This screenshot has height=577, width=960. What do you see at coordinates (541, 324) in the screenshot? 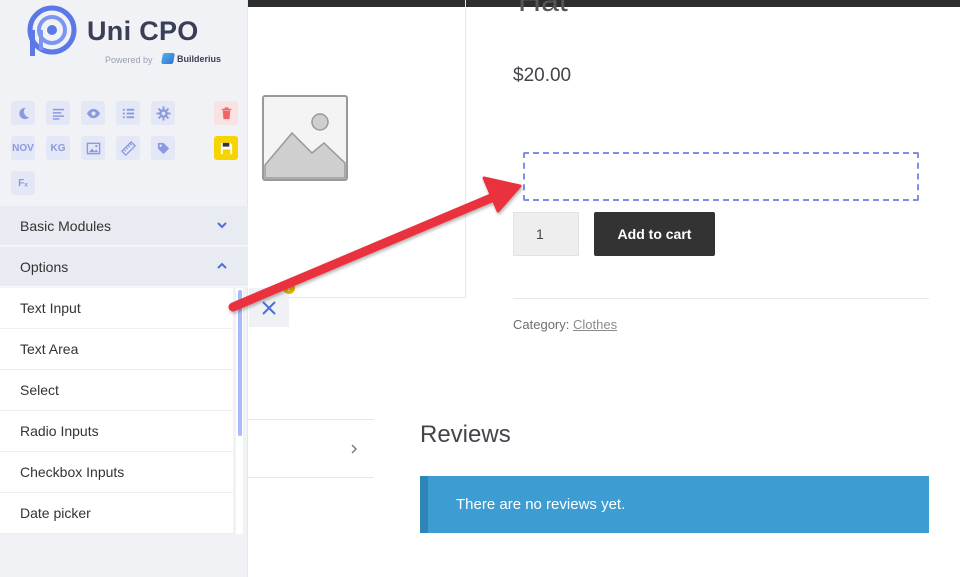
I see `category-label: Category:` at bounding box center [541, 324].